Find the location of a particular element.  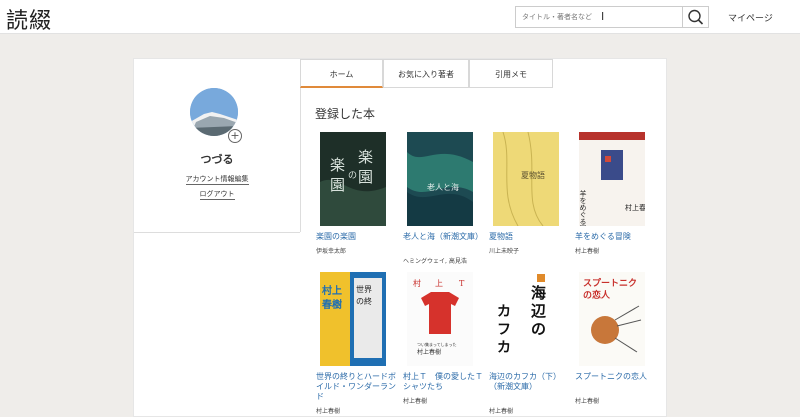

edit-account-link: アカウント情報編集 is located at coordinates (217, 179).